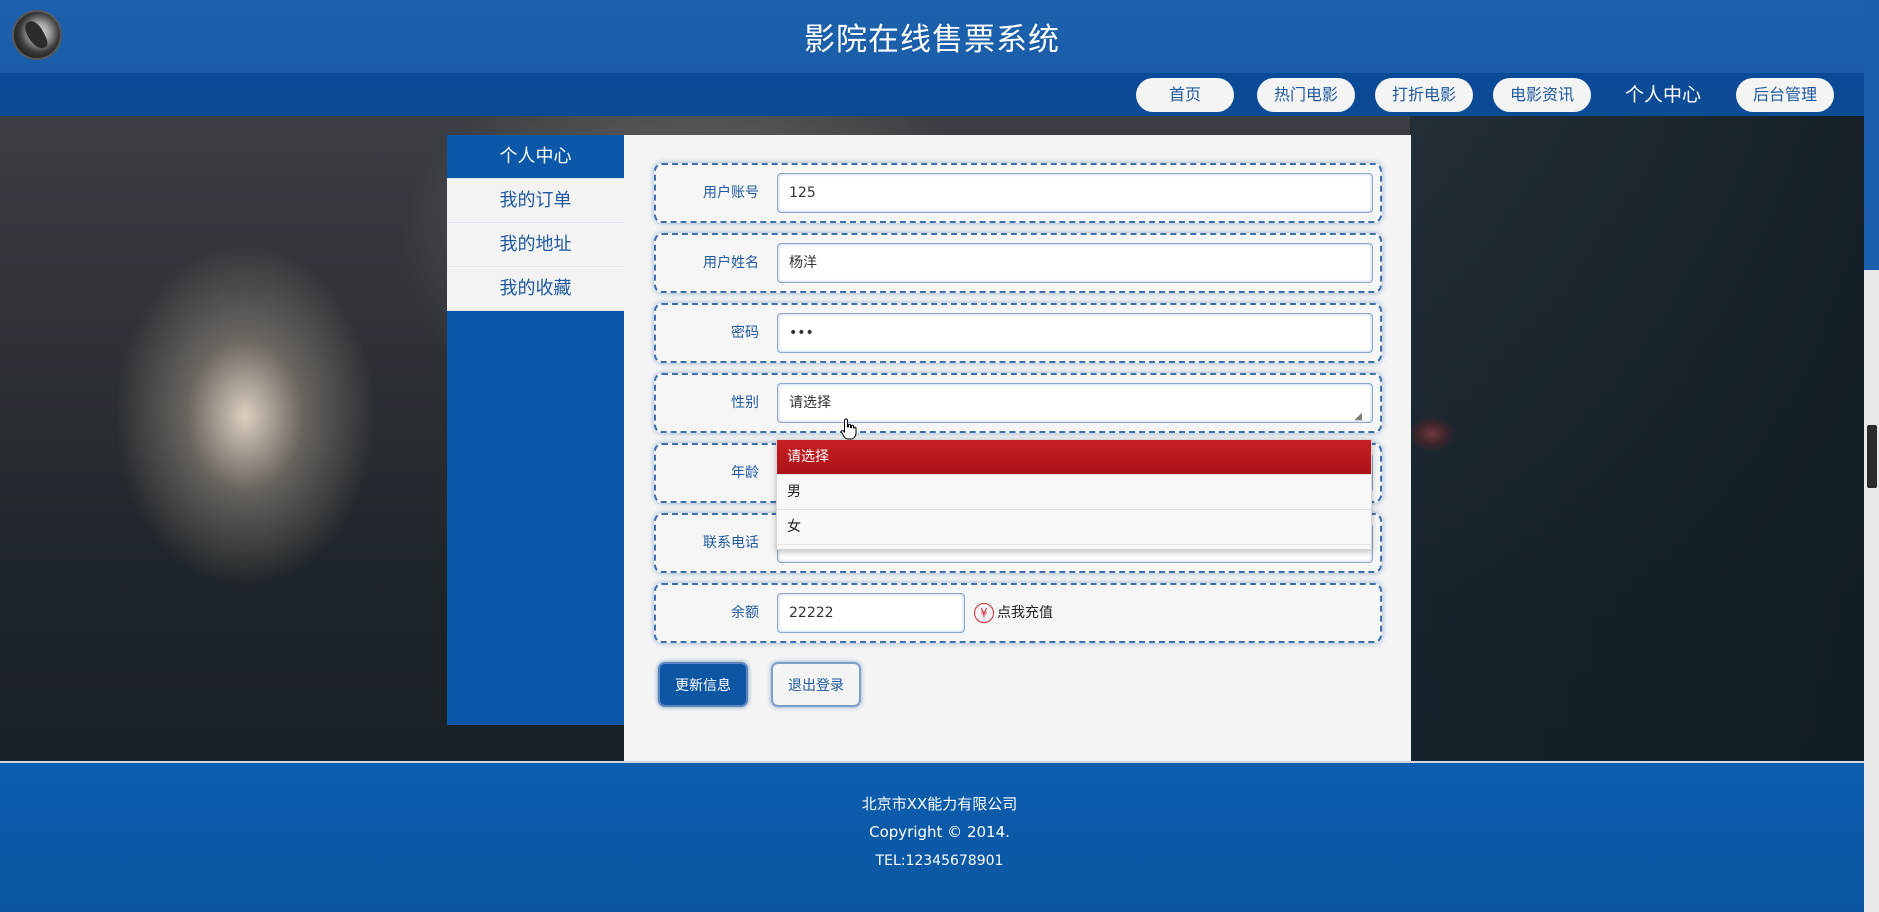  Describe the element at coordinates (1074, 457) in the screenshot. I see `dropdown-option-please-select: 请选择` at that location.